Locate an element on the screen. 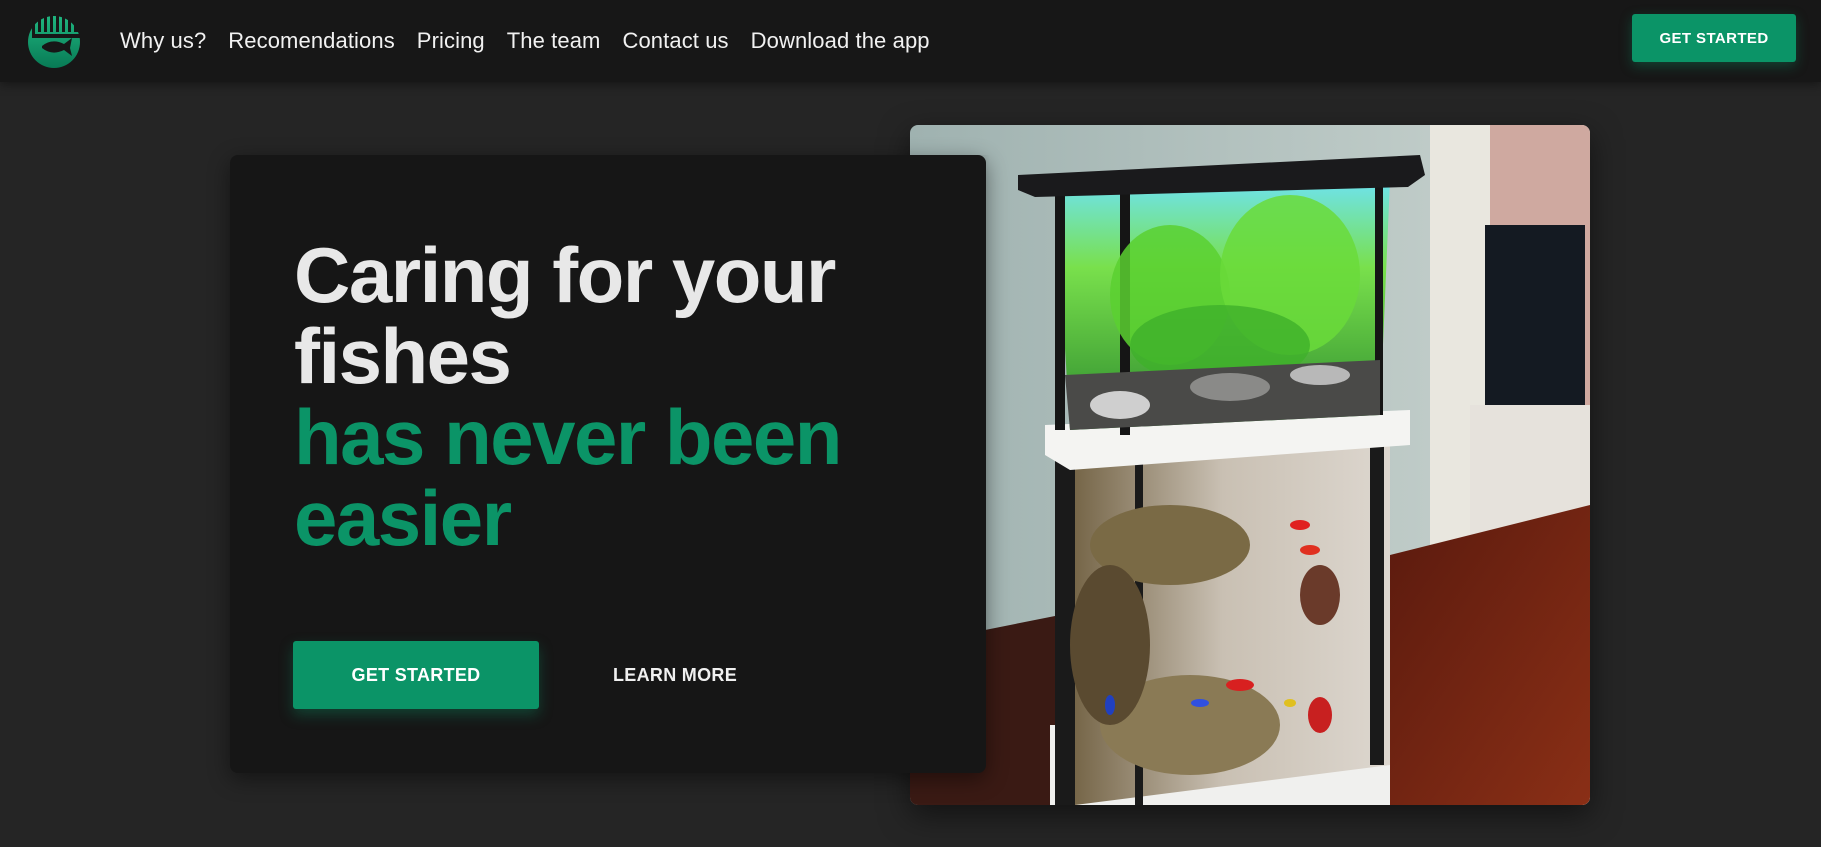  nav-link-recomendations: Recomendations is located at coordinates (311, 41).